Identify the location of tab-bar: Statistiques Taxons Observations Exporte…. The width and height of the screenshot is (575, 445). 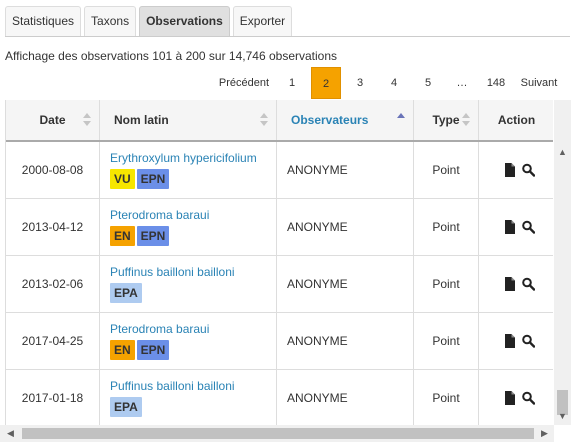
(150, 21).